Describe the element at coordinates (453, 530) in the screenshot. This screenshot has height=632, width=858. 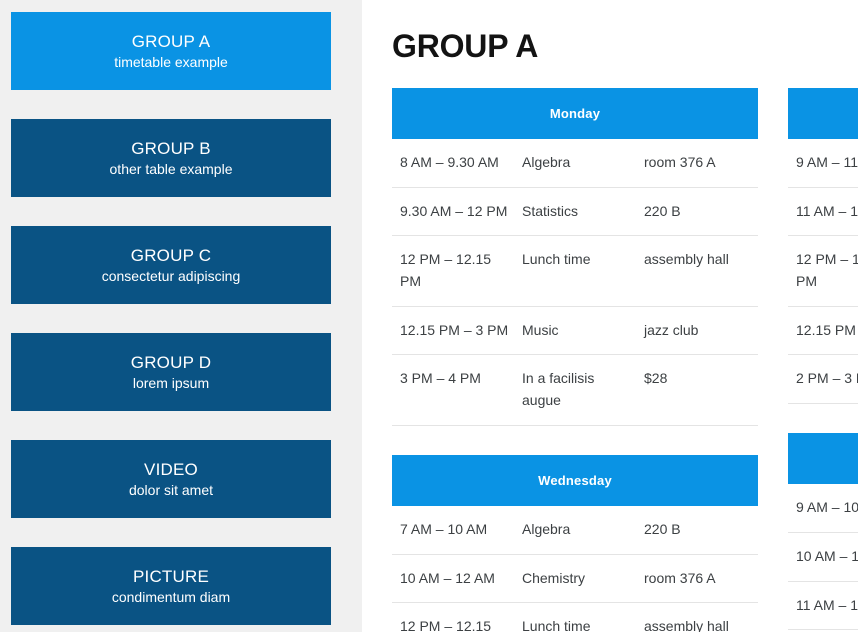
I see `cell-time: 7 AM – 10 AM` at that location.